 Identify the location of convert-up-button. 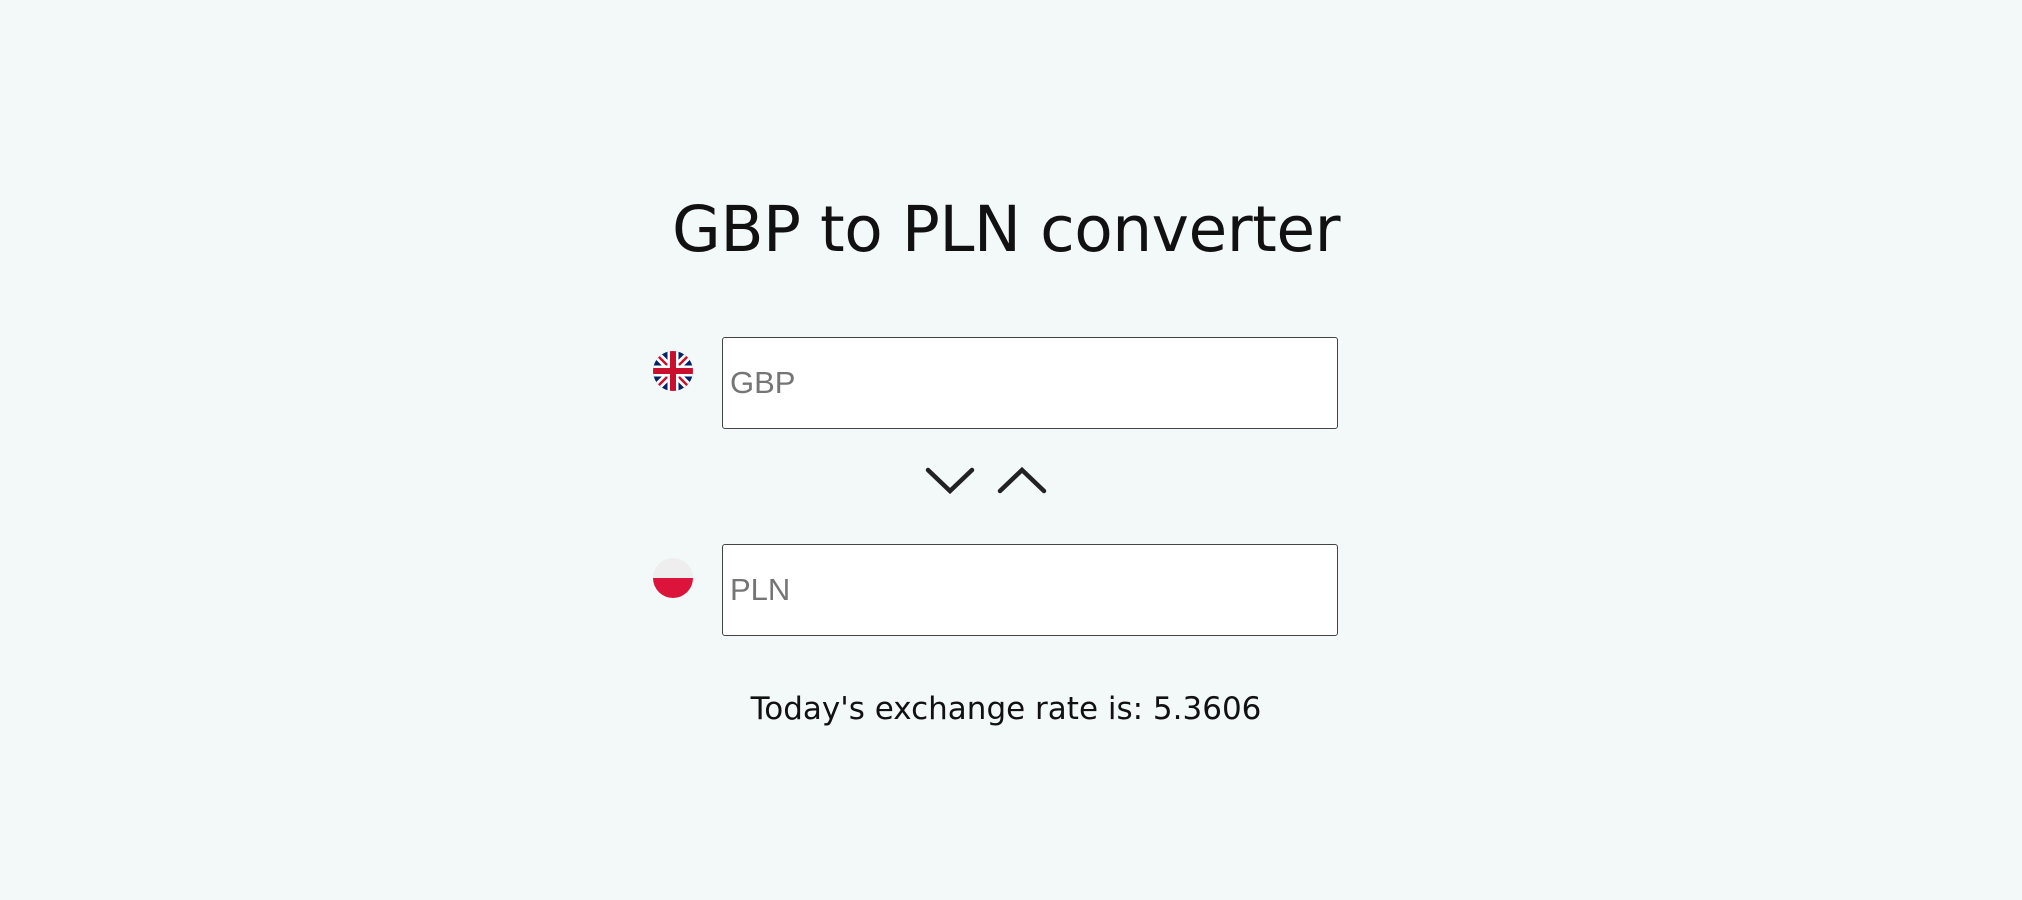
(1022, 480).